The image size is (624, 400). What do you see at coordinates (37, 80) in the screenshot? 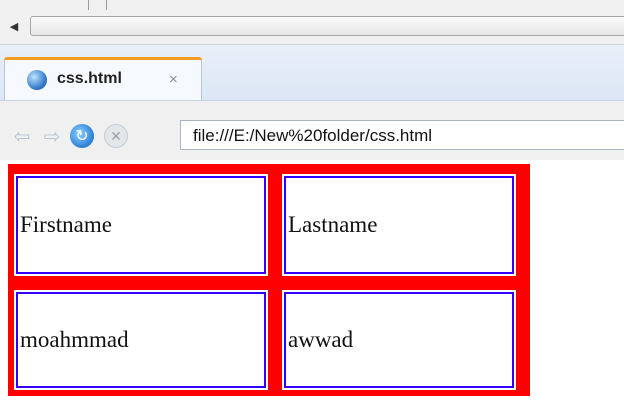
I see `globe-icon` at bounding box center [37, 80].